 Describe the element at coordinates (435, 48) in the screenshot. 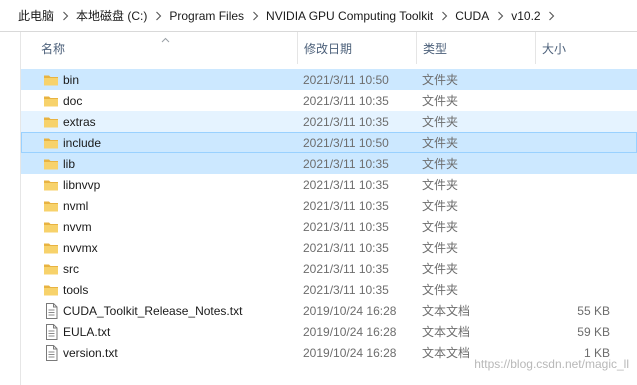

I see `column-type-label: 类型` at that location.